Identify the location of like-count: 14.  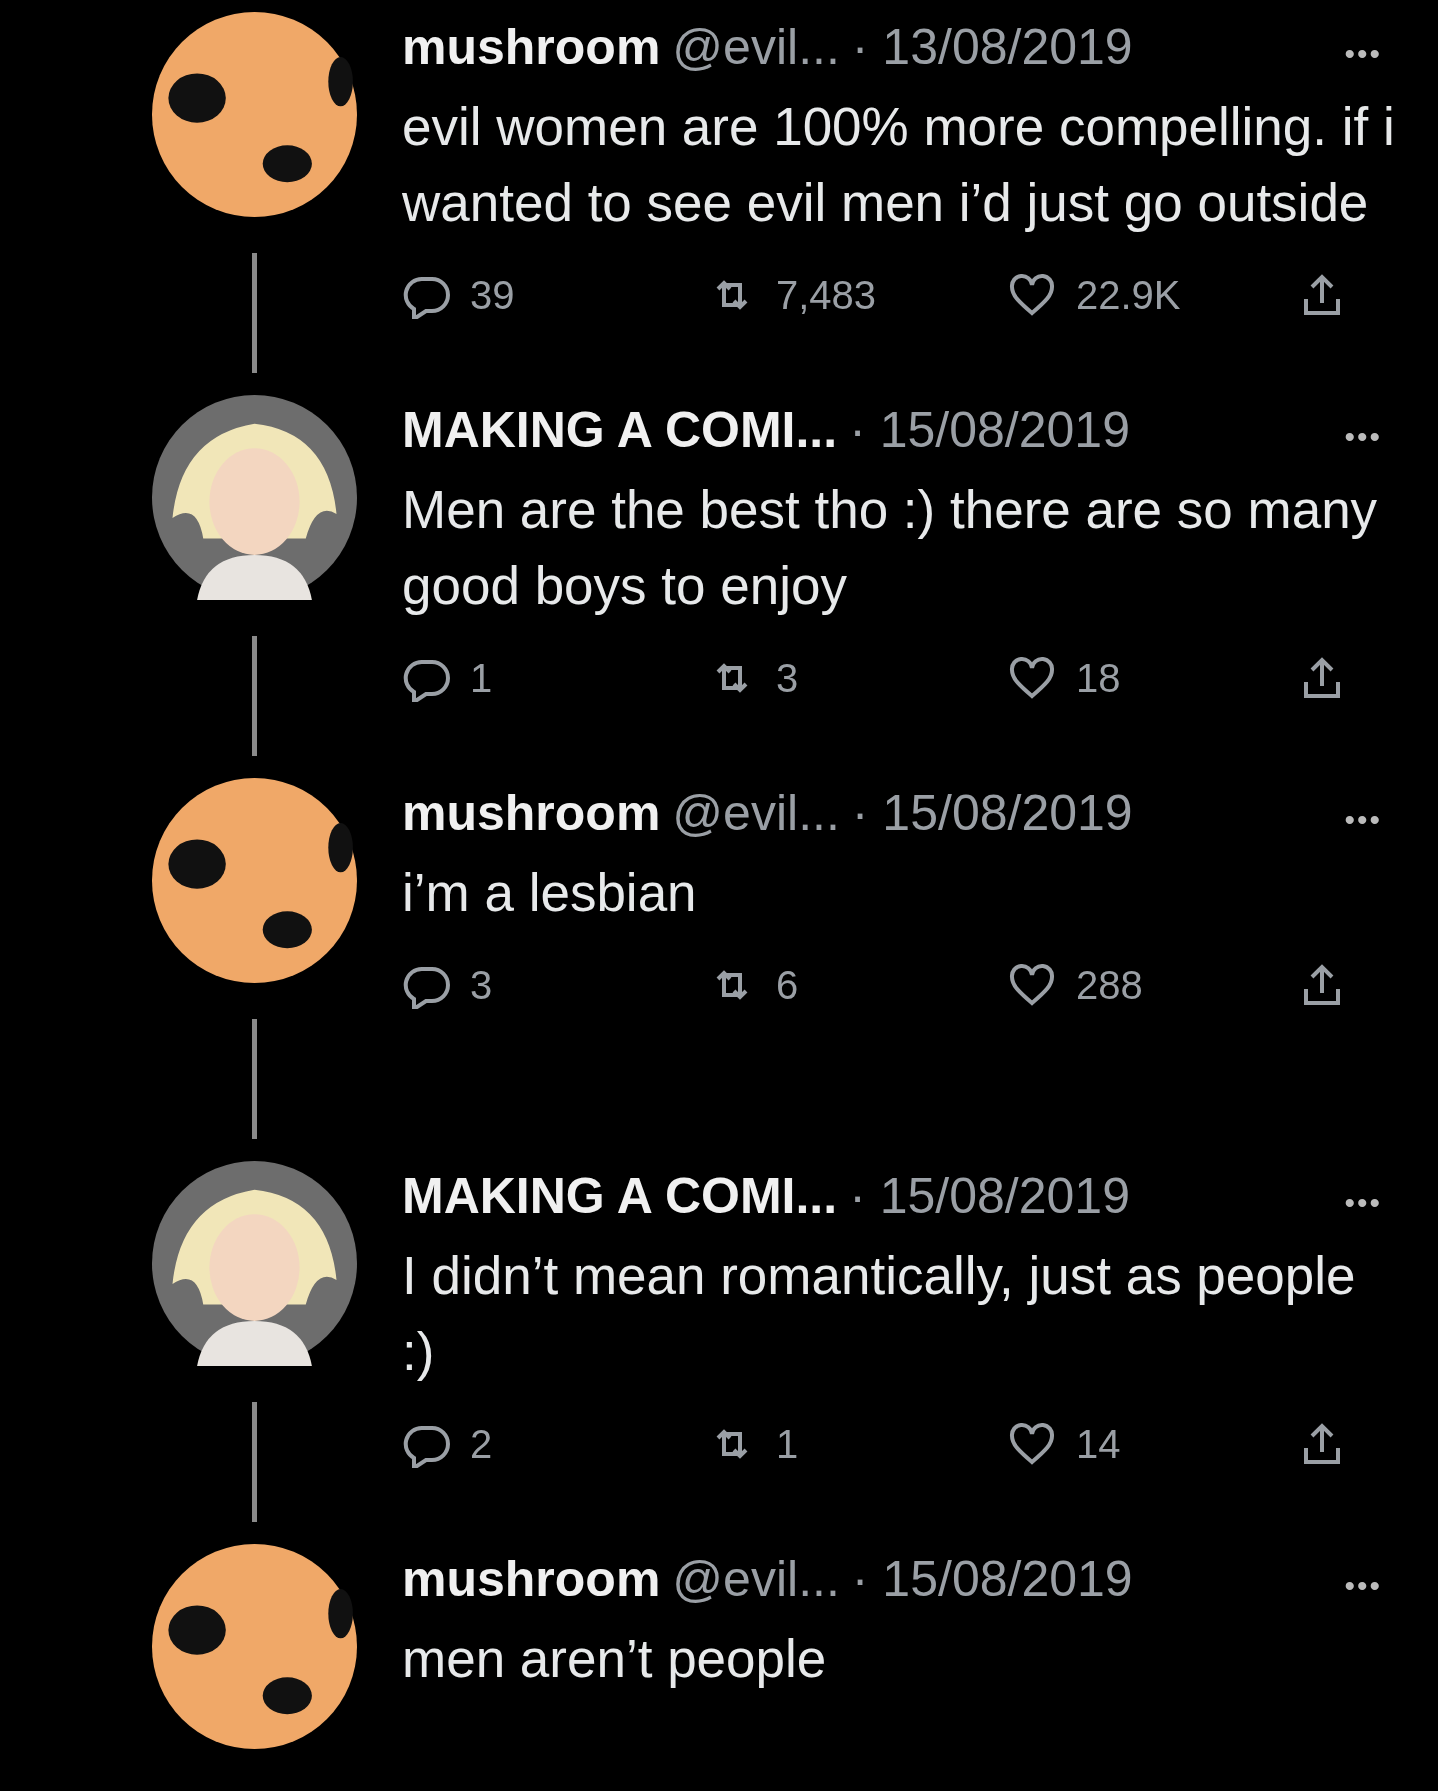
(1098, 1444).